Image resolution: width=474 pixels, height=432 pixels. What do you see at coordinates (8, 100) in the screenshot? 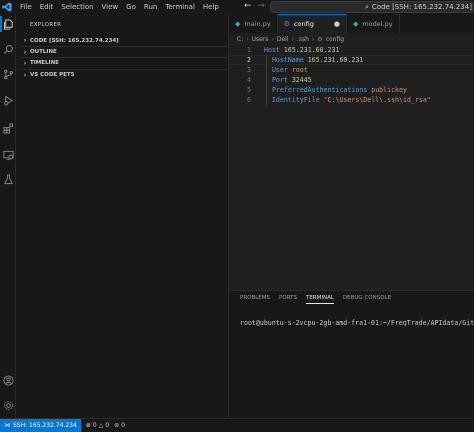
I see `run-debug-icon` at bounding box center [8, 100].